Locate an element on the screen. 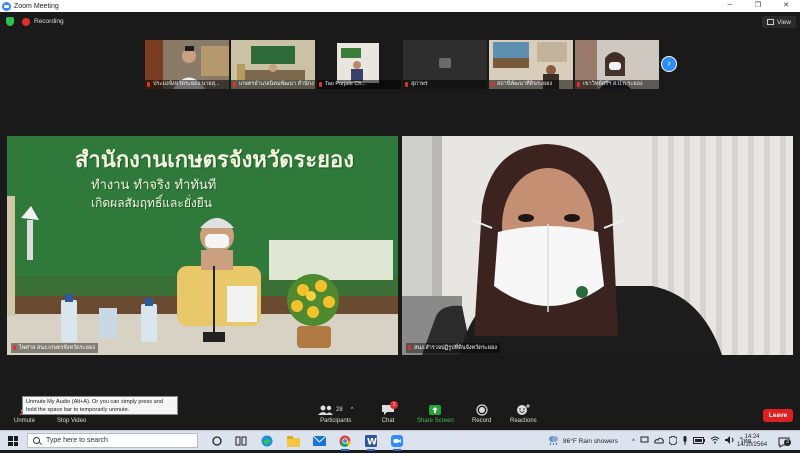 Image resolution: width=800 pixels, height=453 pixels. participant-name: สุภาพร is located at coordinates (445, 84).